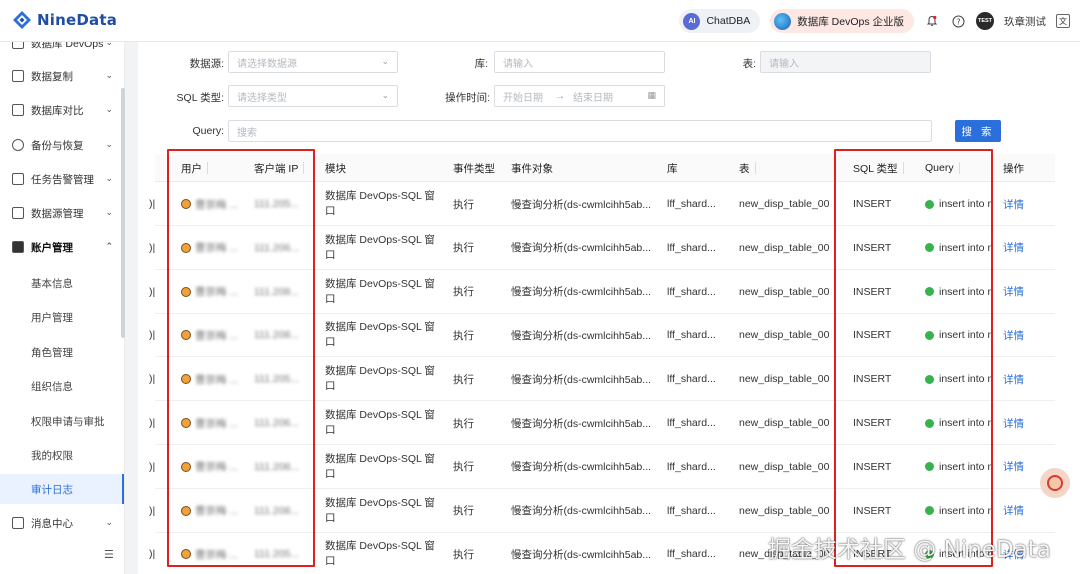 The height and width of the screenshot is (574, 1080). I want to click on logo: NineData, so click(64, 20).